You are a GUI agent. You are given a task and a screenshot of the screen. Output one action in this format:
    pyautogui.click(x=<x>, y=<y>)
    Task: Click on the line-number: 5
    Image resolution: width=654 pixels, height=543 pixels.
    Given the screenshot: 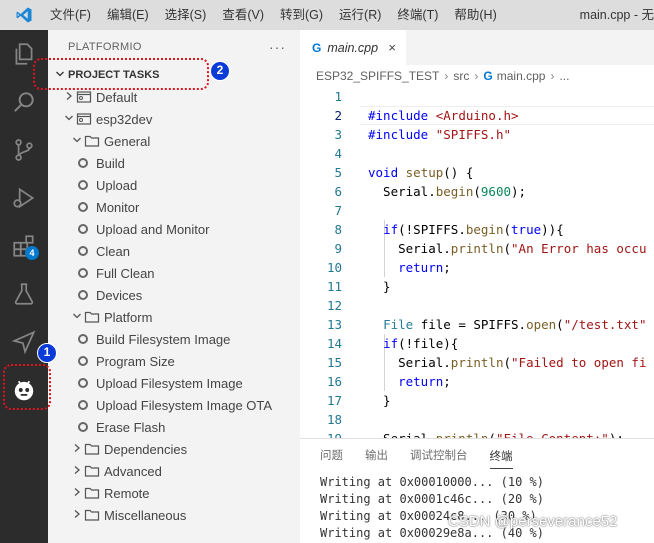 What is the action you would take?
    pyautogui.click(x=338, y=172)
    